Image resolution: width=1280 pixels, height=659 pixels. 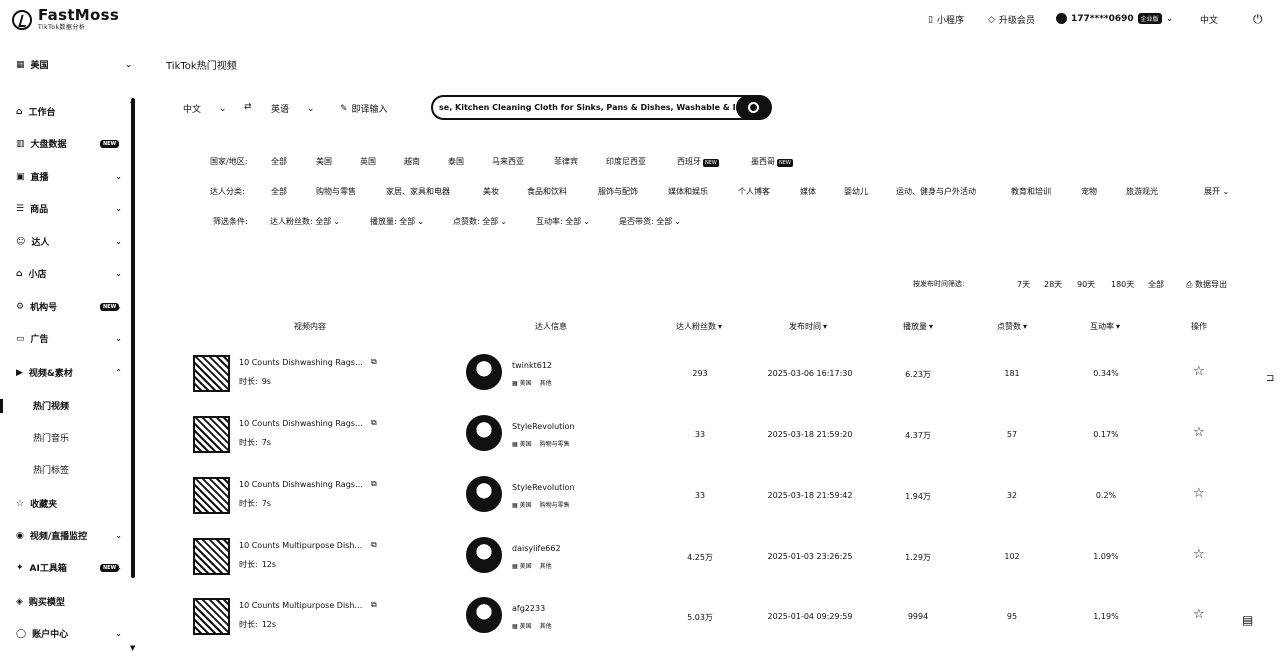 I want to click on source-lang-select: 中文 ⌄, so click(x=205, y=109).